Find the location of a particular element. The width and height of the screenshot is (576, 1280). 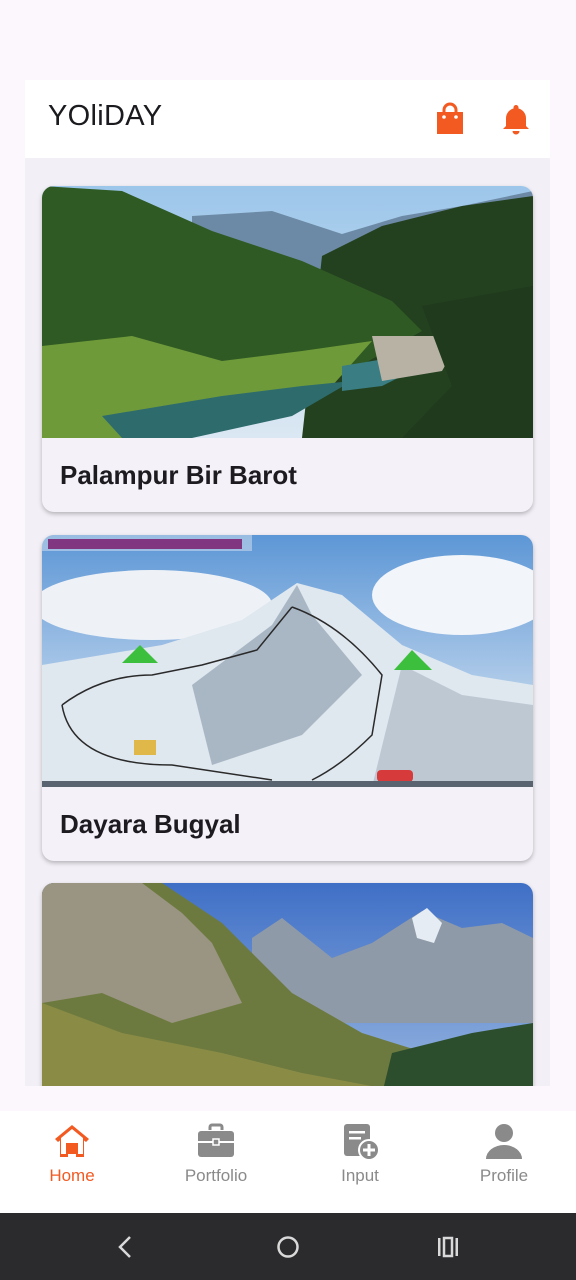

home-icon is located at coordinates (72, 1141).